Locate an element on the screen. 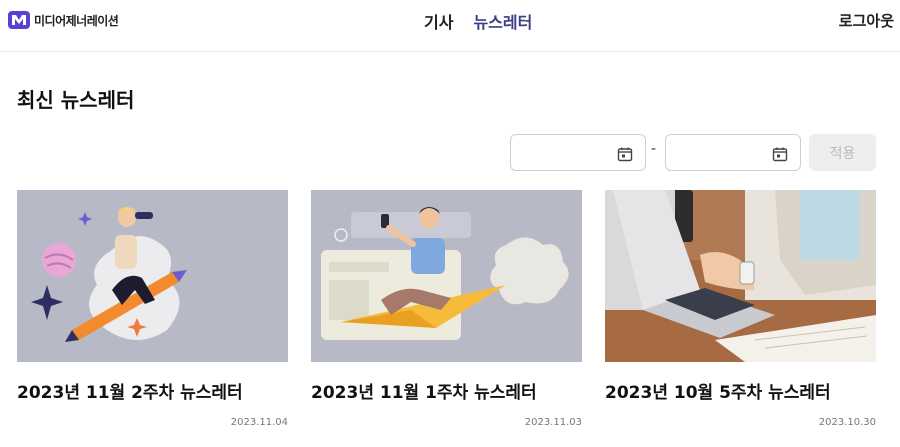 The image size is (900, 447). logout-button: 로그아웃 is located at coordinates (866, 20).